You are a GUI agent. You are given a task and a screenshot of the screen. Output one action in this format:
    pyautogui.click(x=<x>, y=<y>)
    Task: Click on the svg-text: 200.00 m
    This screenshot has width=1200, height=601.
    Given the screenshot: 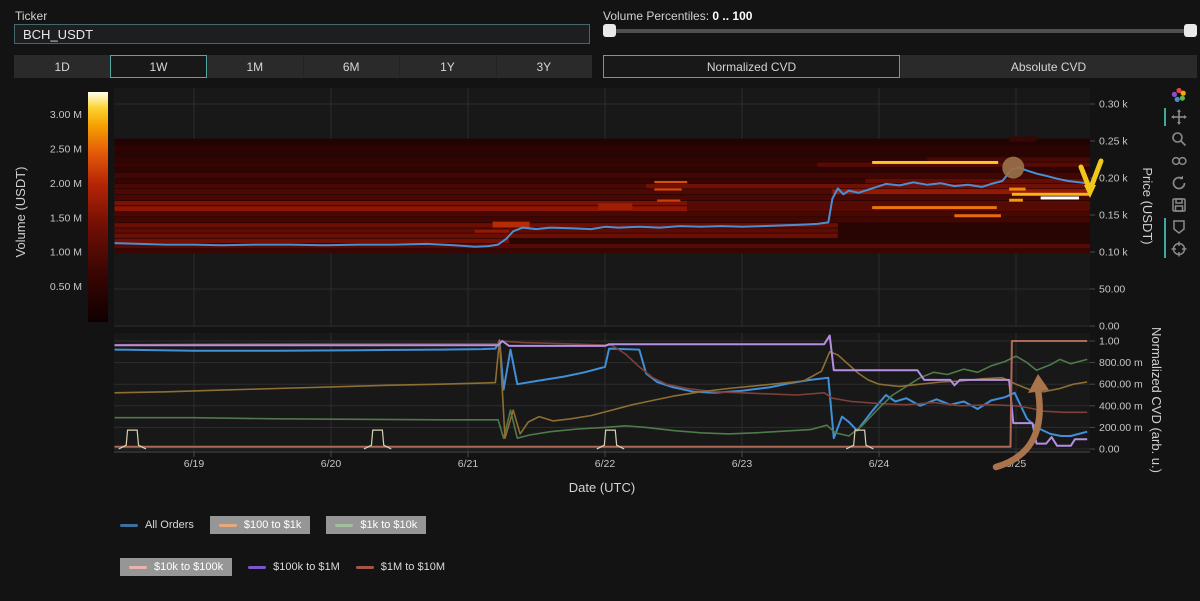 What is the action you would take?
    pyautogui.click(x=1121, y=428)
    